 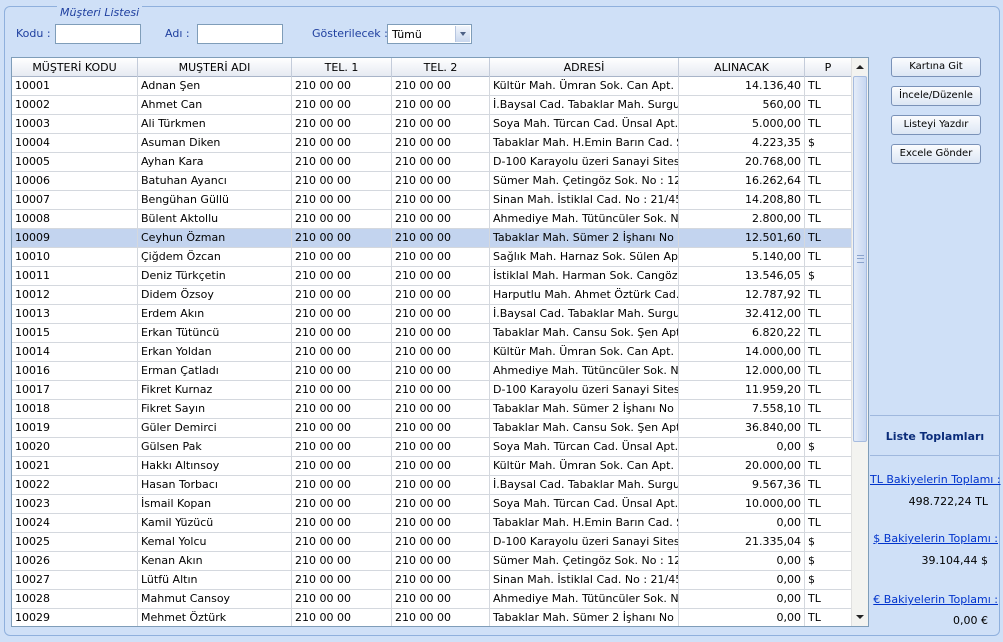 What do you see at coordinates (215, 447) in the screenshot?
I see `cell-name: Gülsen Pak` at bounding box center [215, 447].